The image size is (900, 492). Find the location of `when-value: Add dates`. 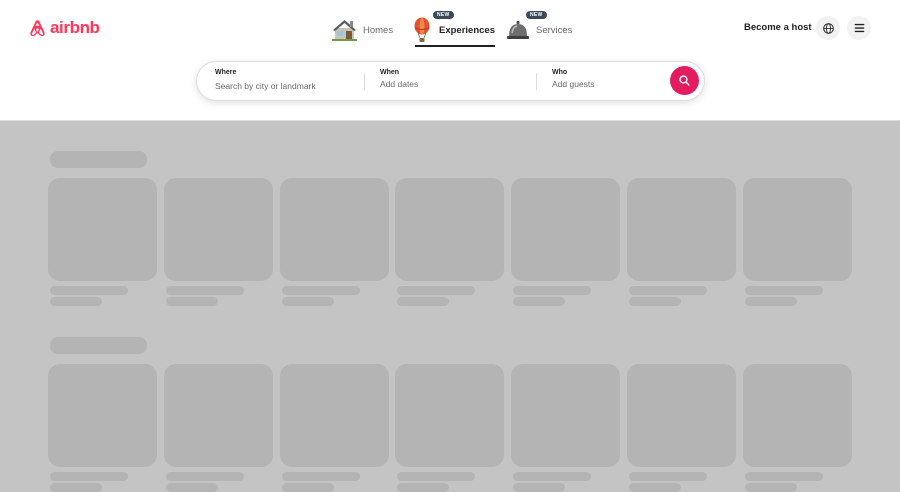

when-value: Add dates is located at coordinates (399, 84).